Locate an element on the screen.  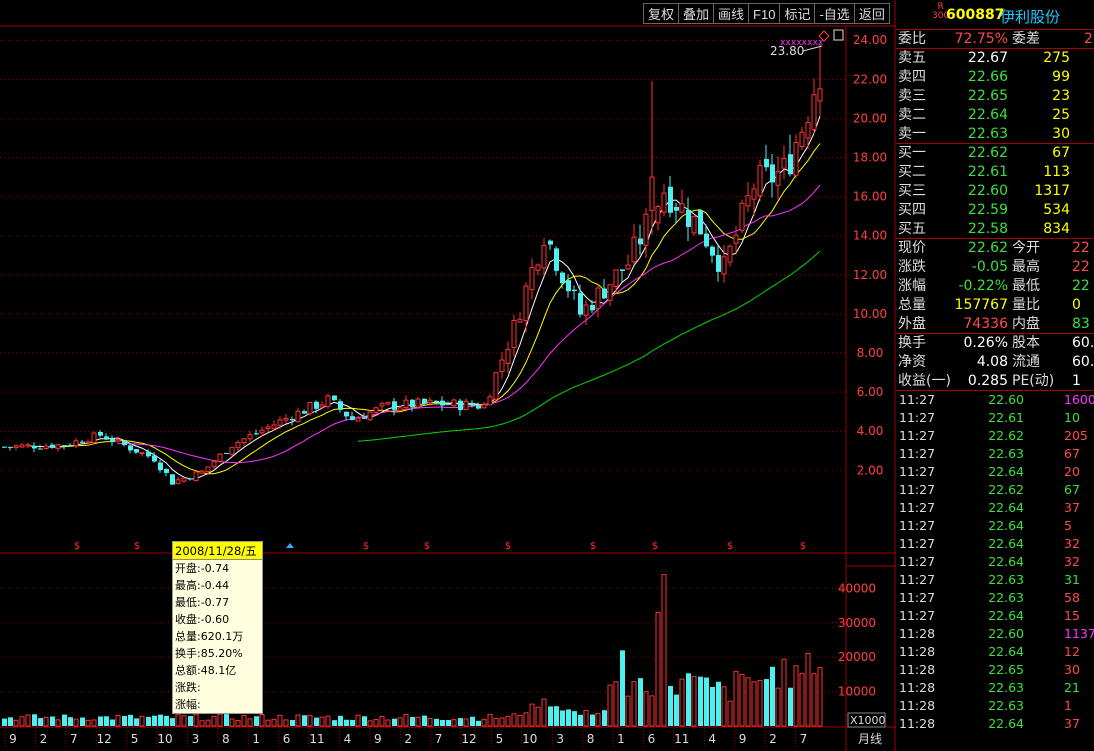
fuquan-button: 复权 is located at coordinates (661, 13).